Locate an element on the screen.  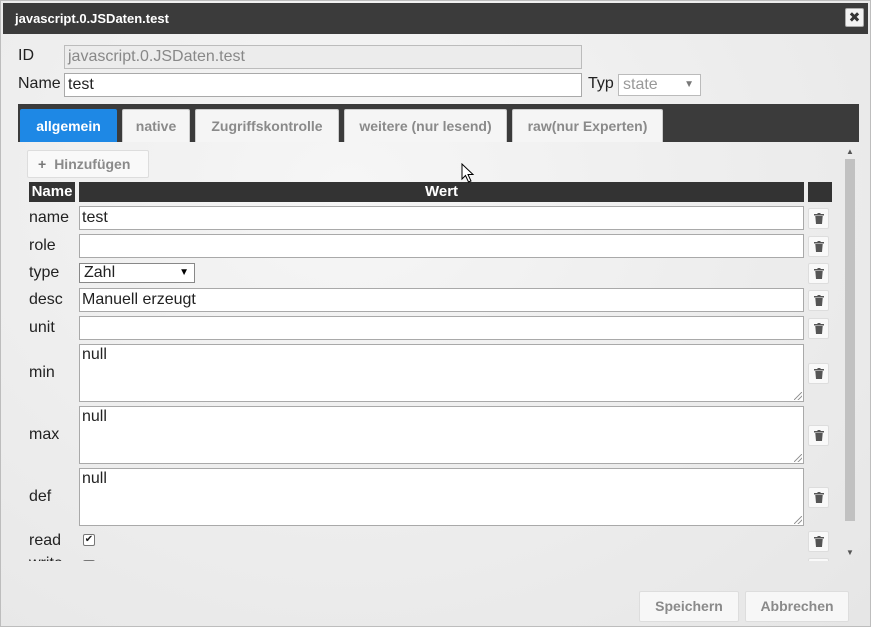
max-value-textarea: null is located at coordinates (441, 435).